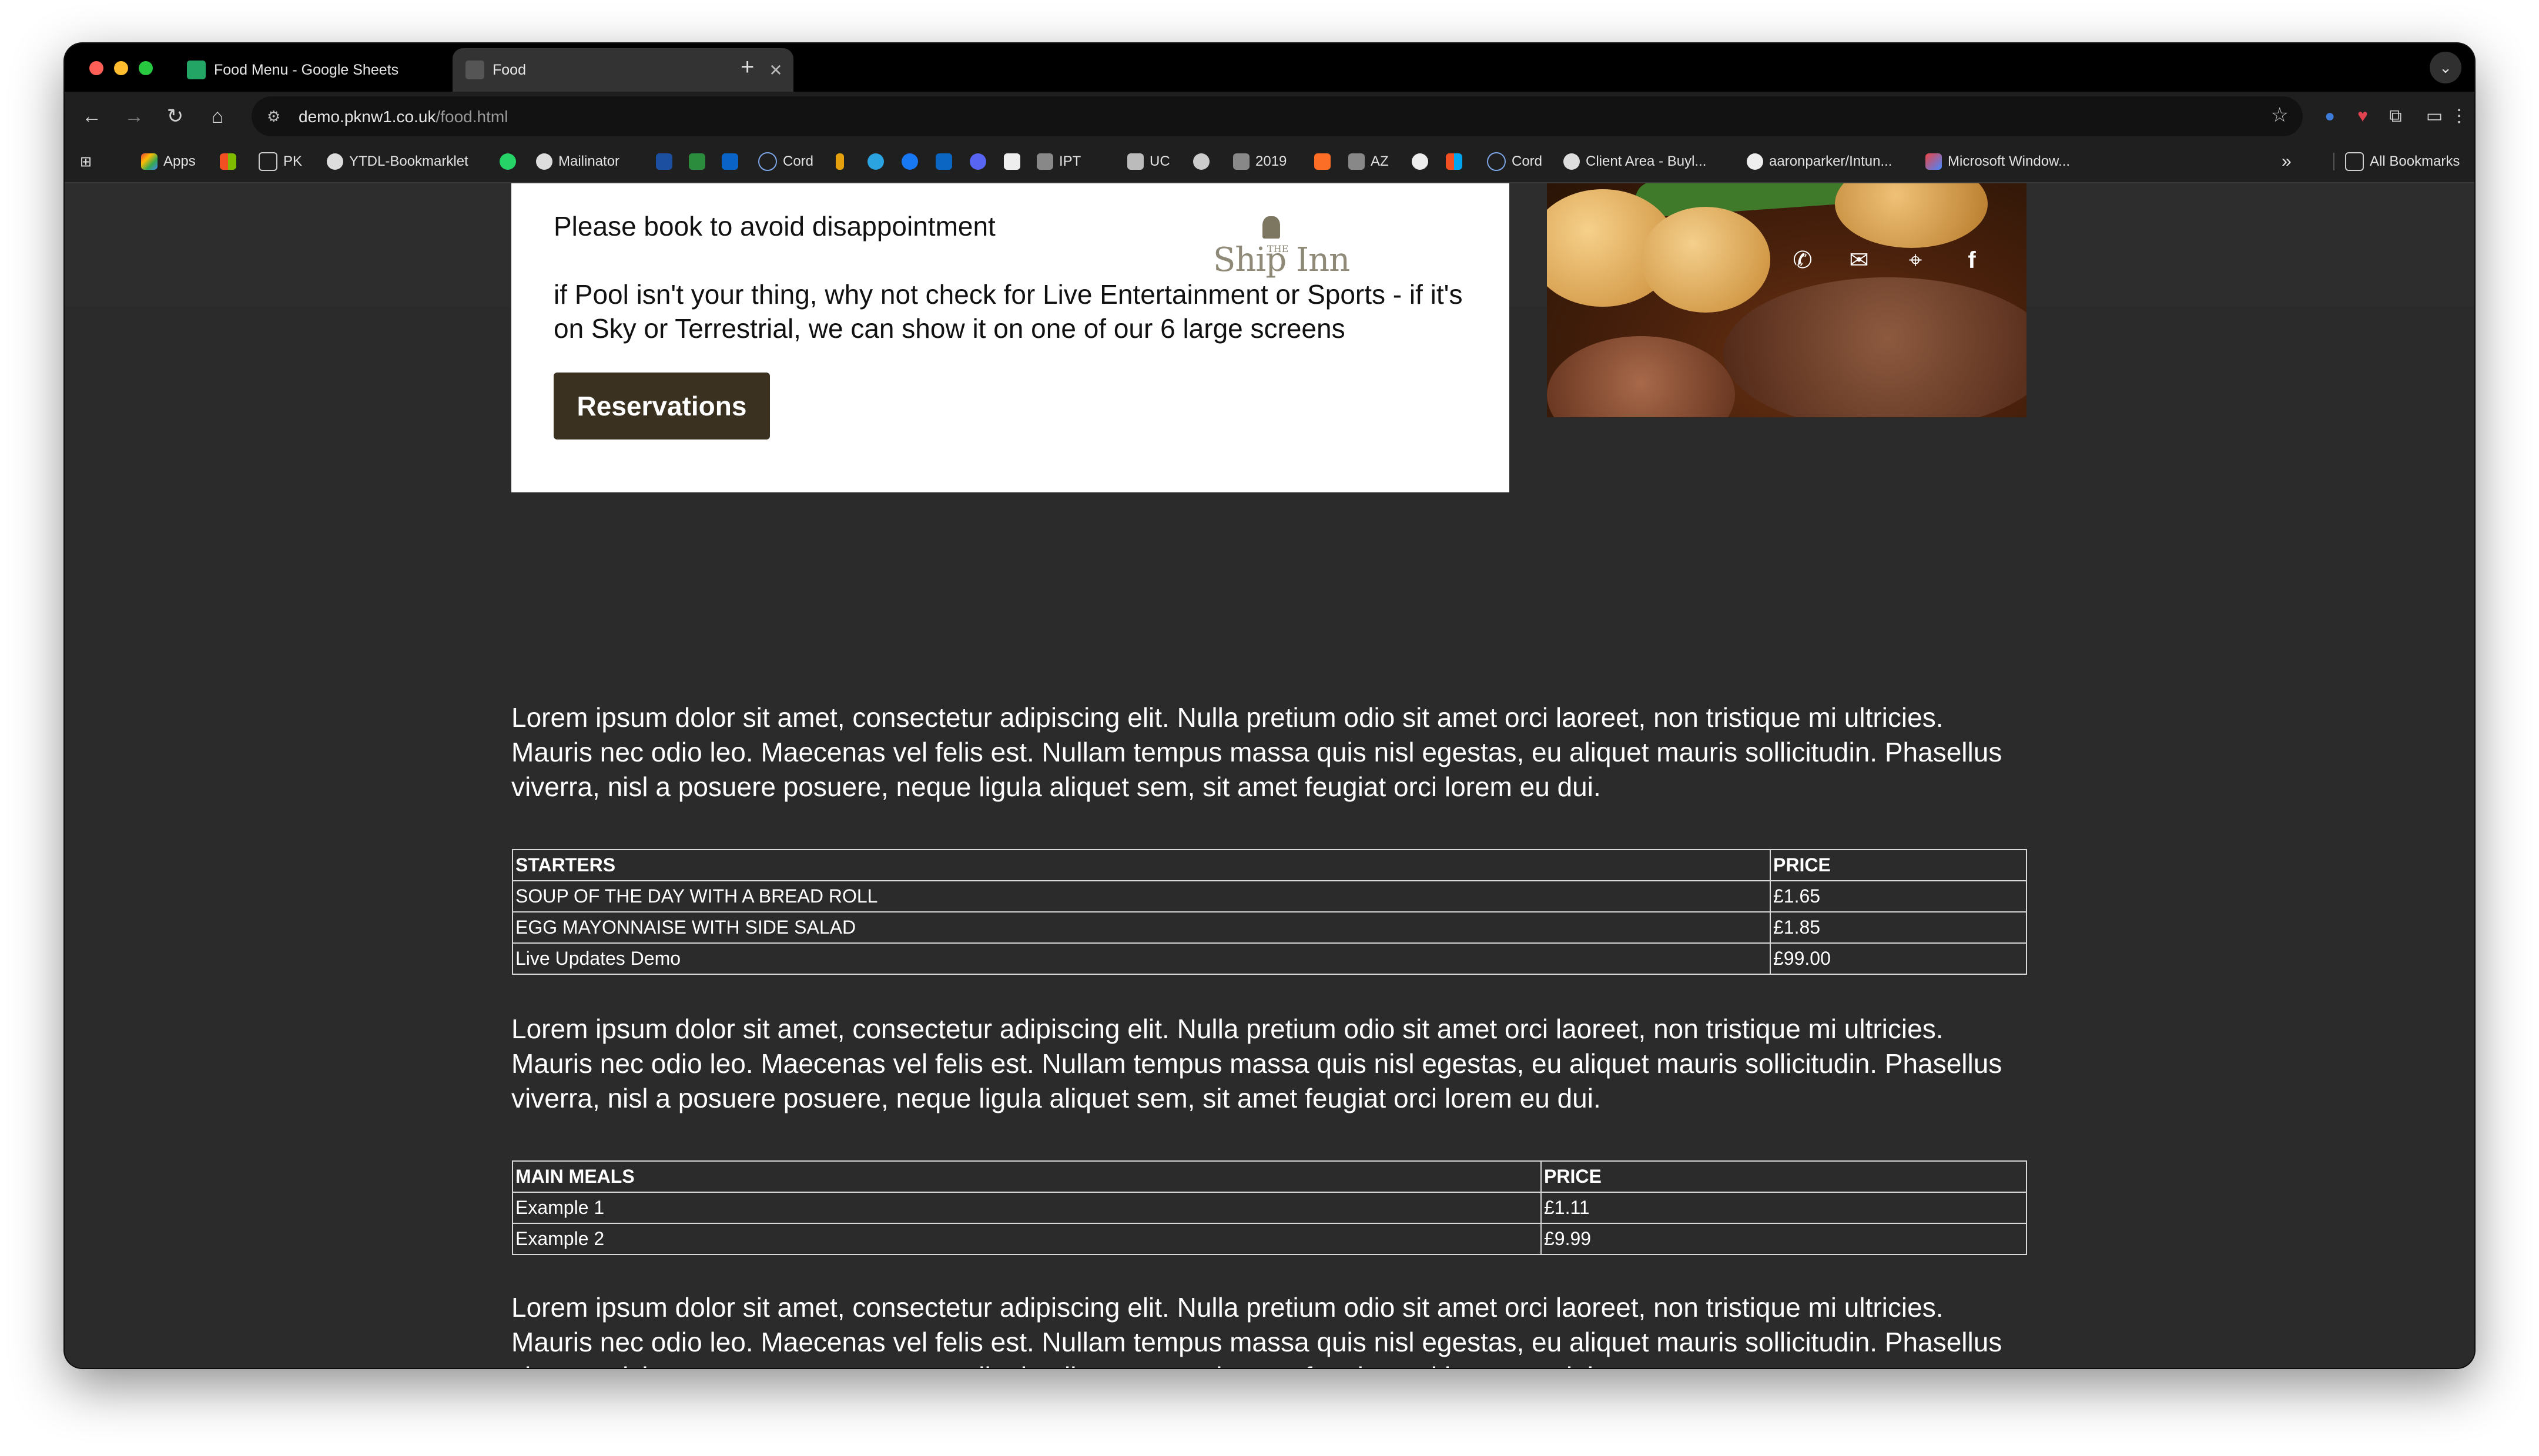 Image resolution: width=2539 pixels, height=1456 pixels. Describe the element at coordinates (146, 68) in the screenshot. I see `maximize-window-button` at that location.